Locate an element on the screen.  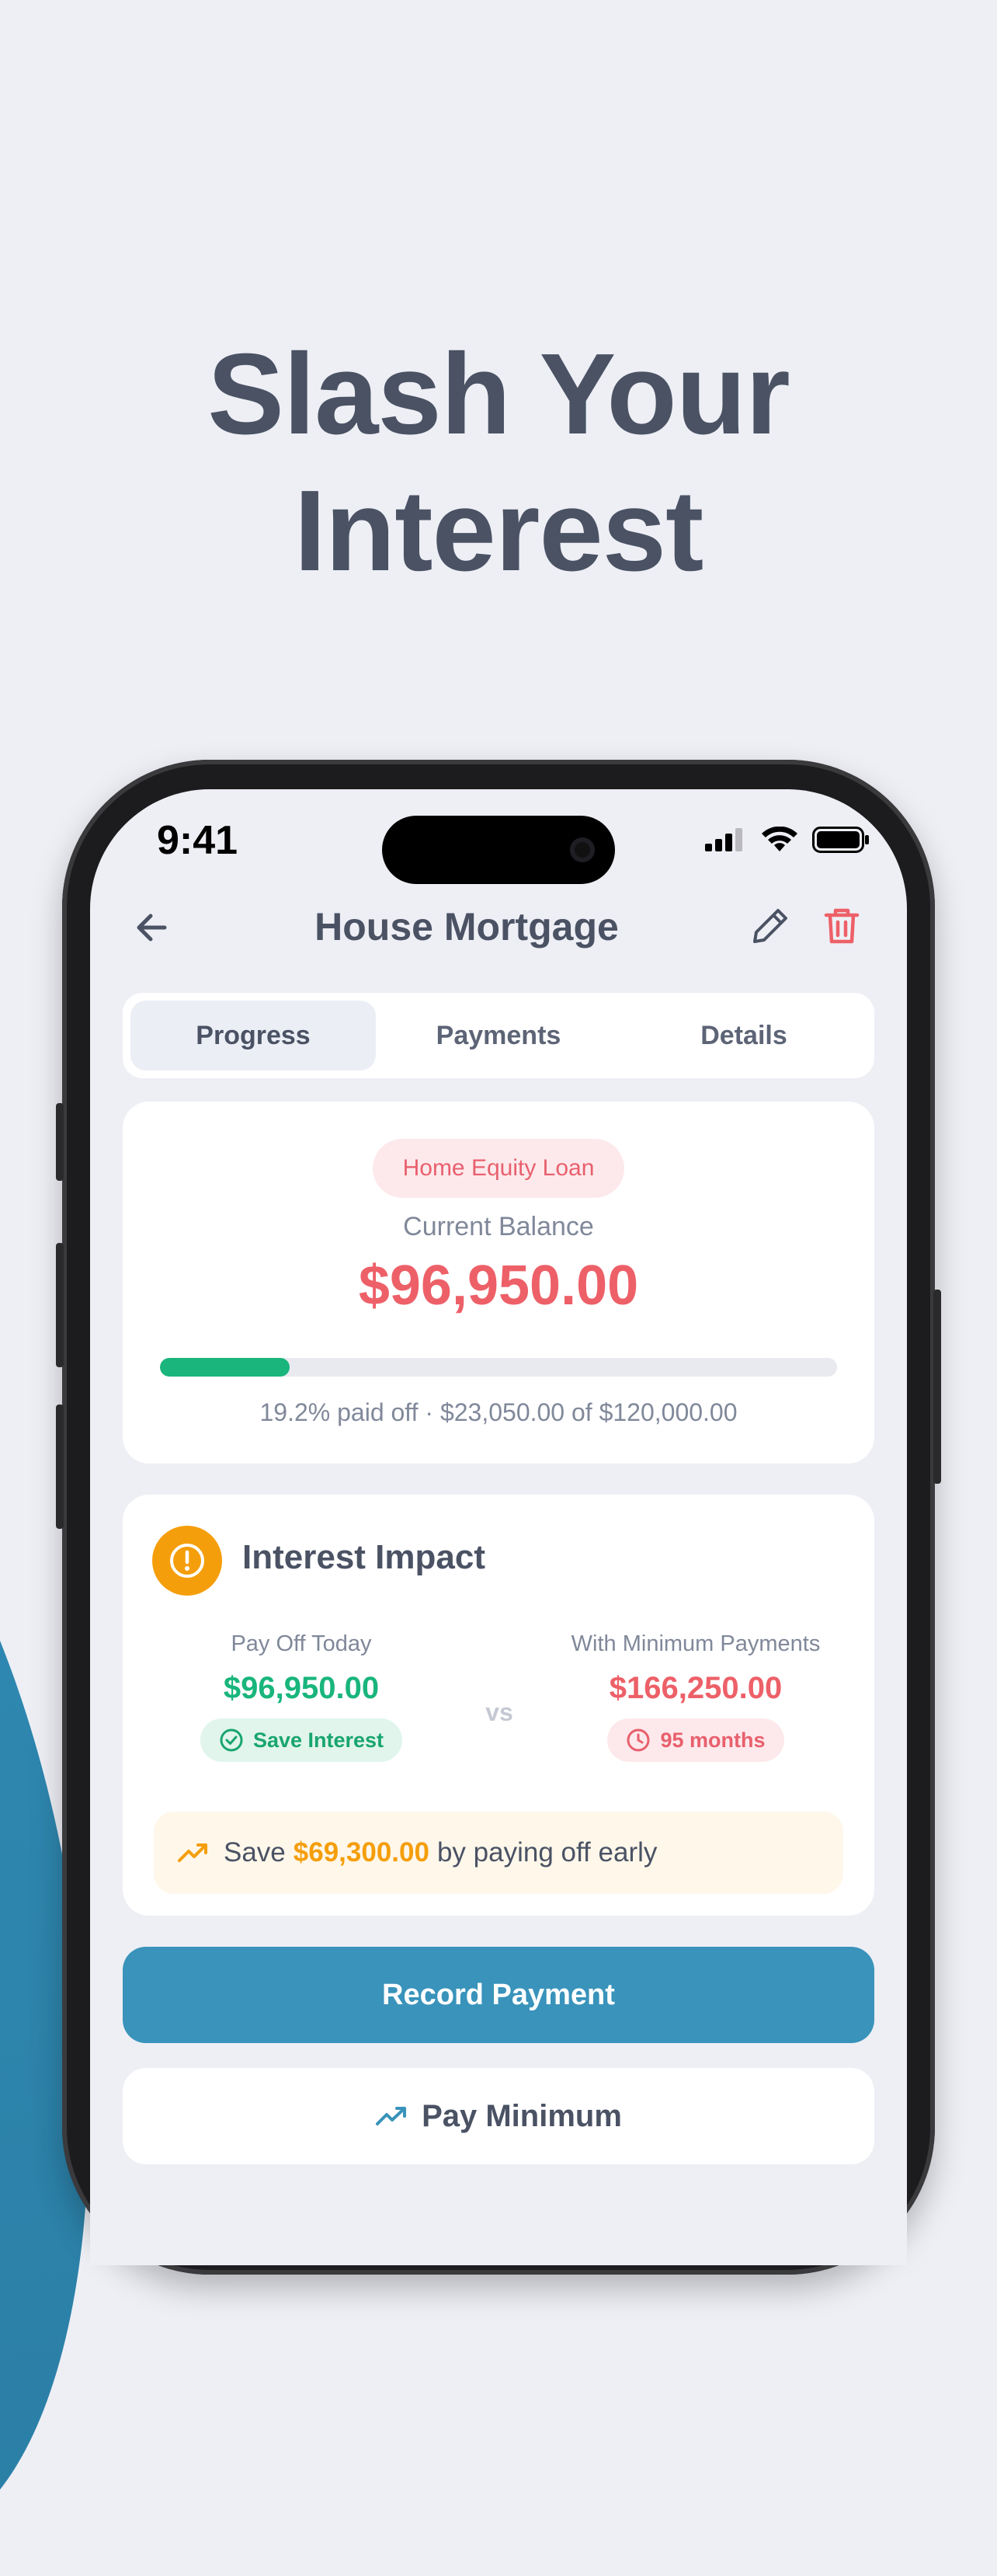
pay-off-today-column: Pay Off Today $96,950.00 Save Interest is located at coordinates (301, 1697).